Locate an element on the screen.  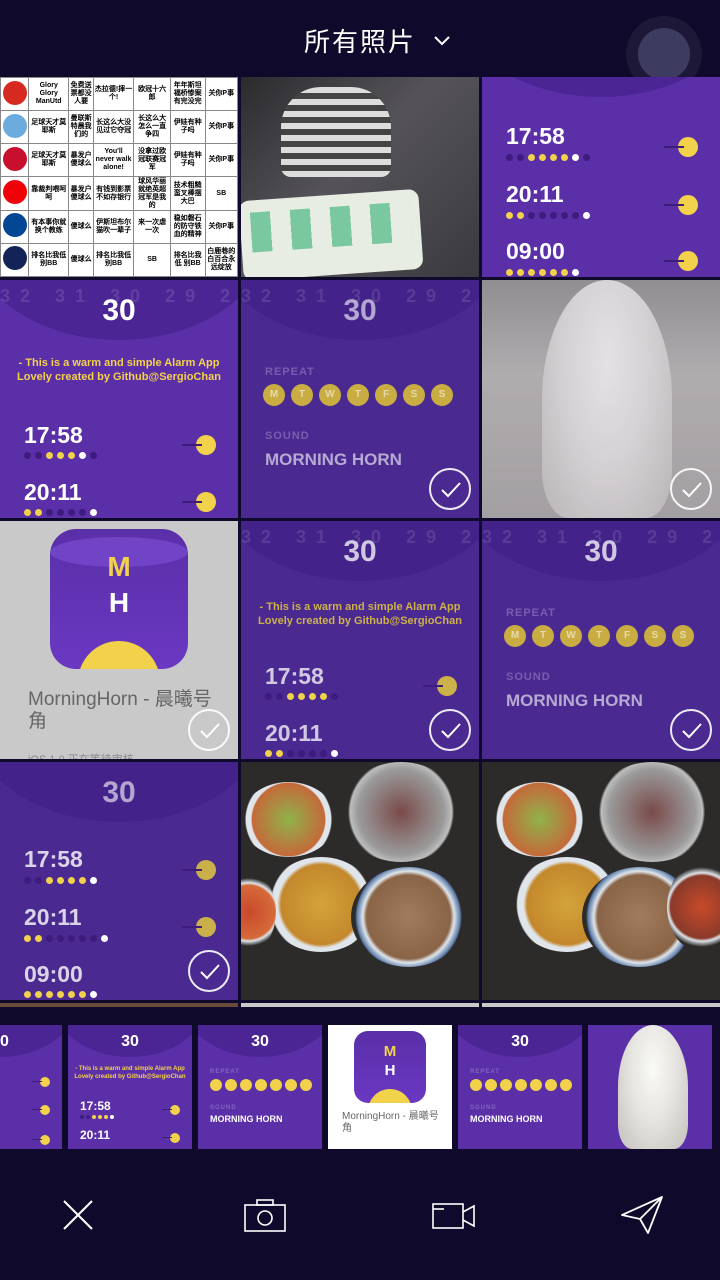
icon-letter-m: M is located at coordinates (119, 566).